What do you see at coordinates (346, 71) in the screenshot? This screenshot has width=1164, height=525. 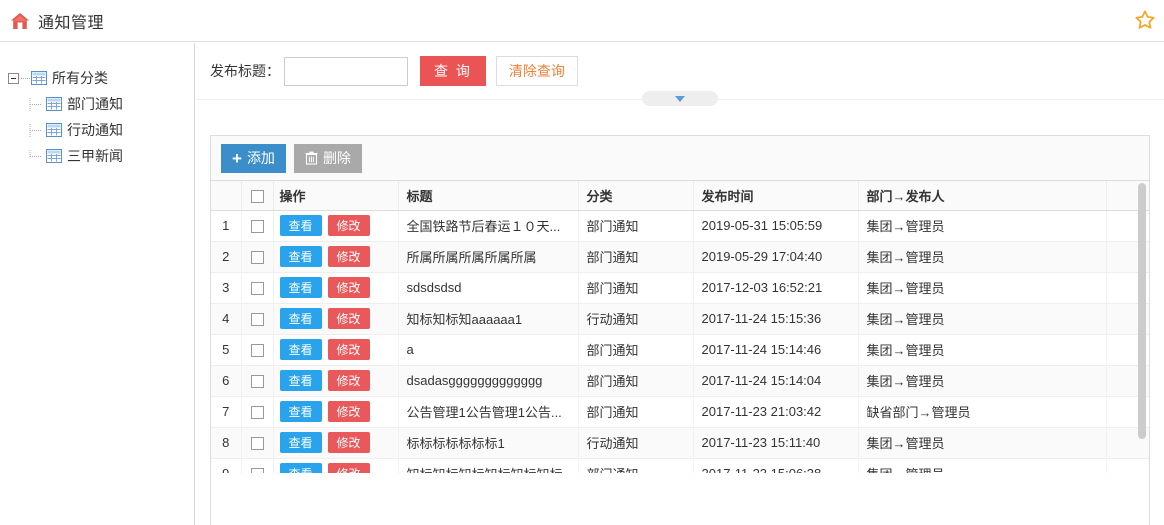 I see `search-input` at bounding box center [346, 71].